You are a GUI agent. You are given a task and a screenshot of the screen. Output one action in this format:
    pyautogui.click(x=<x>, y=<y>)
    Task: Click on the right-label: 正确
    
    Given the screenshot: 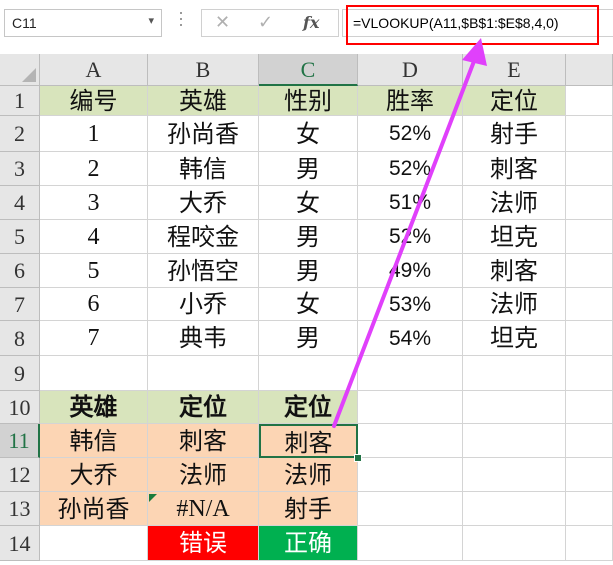 What is the action you would take?
    pyautogui.click(x=308, y=543)
    